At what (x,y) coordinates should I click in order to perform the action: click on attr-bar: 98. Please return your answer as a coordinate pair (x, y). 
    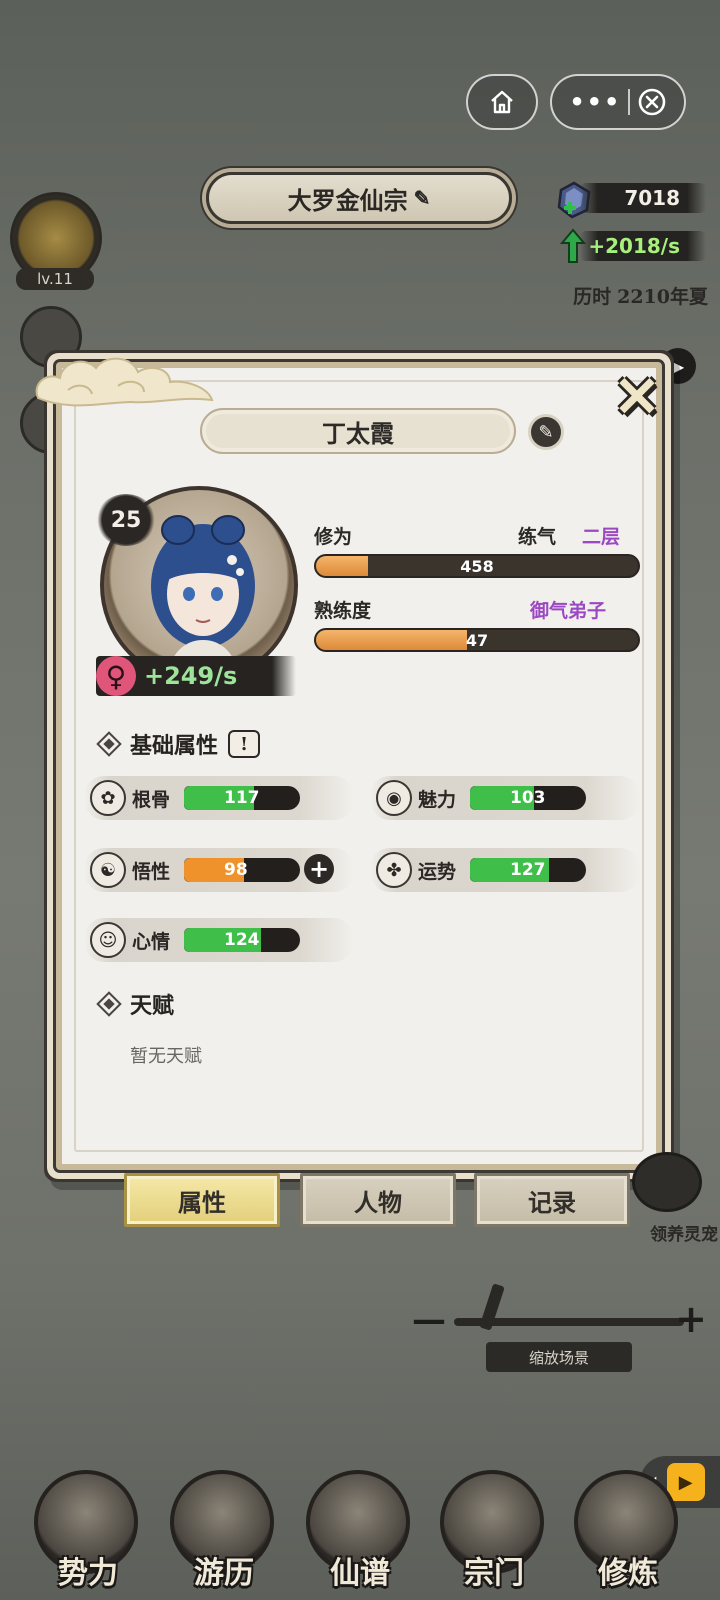
    Looking at the image, I should click on (242, 870).